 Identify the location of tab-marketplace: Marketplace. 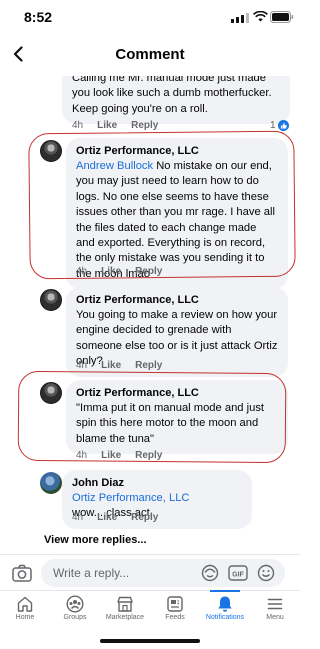
(125, 612).